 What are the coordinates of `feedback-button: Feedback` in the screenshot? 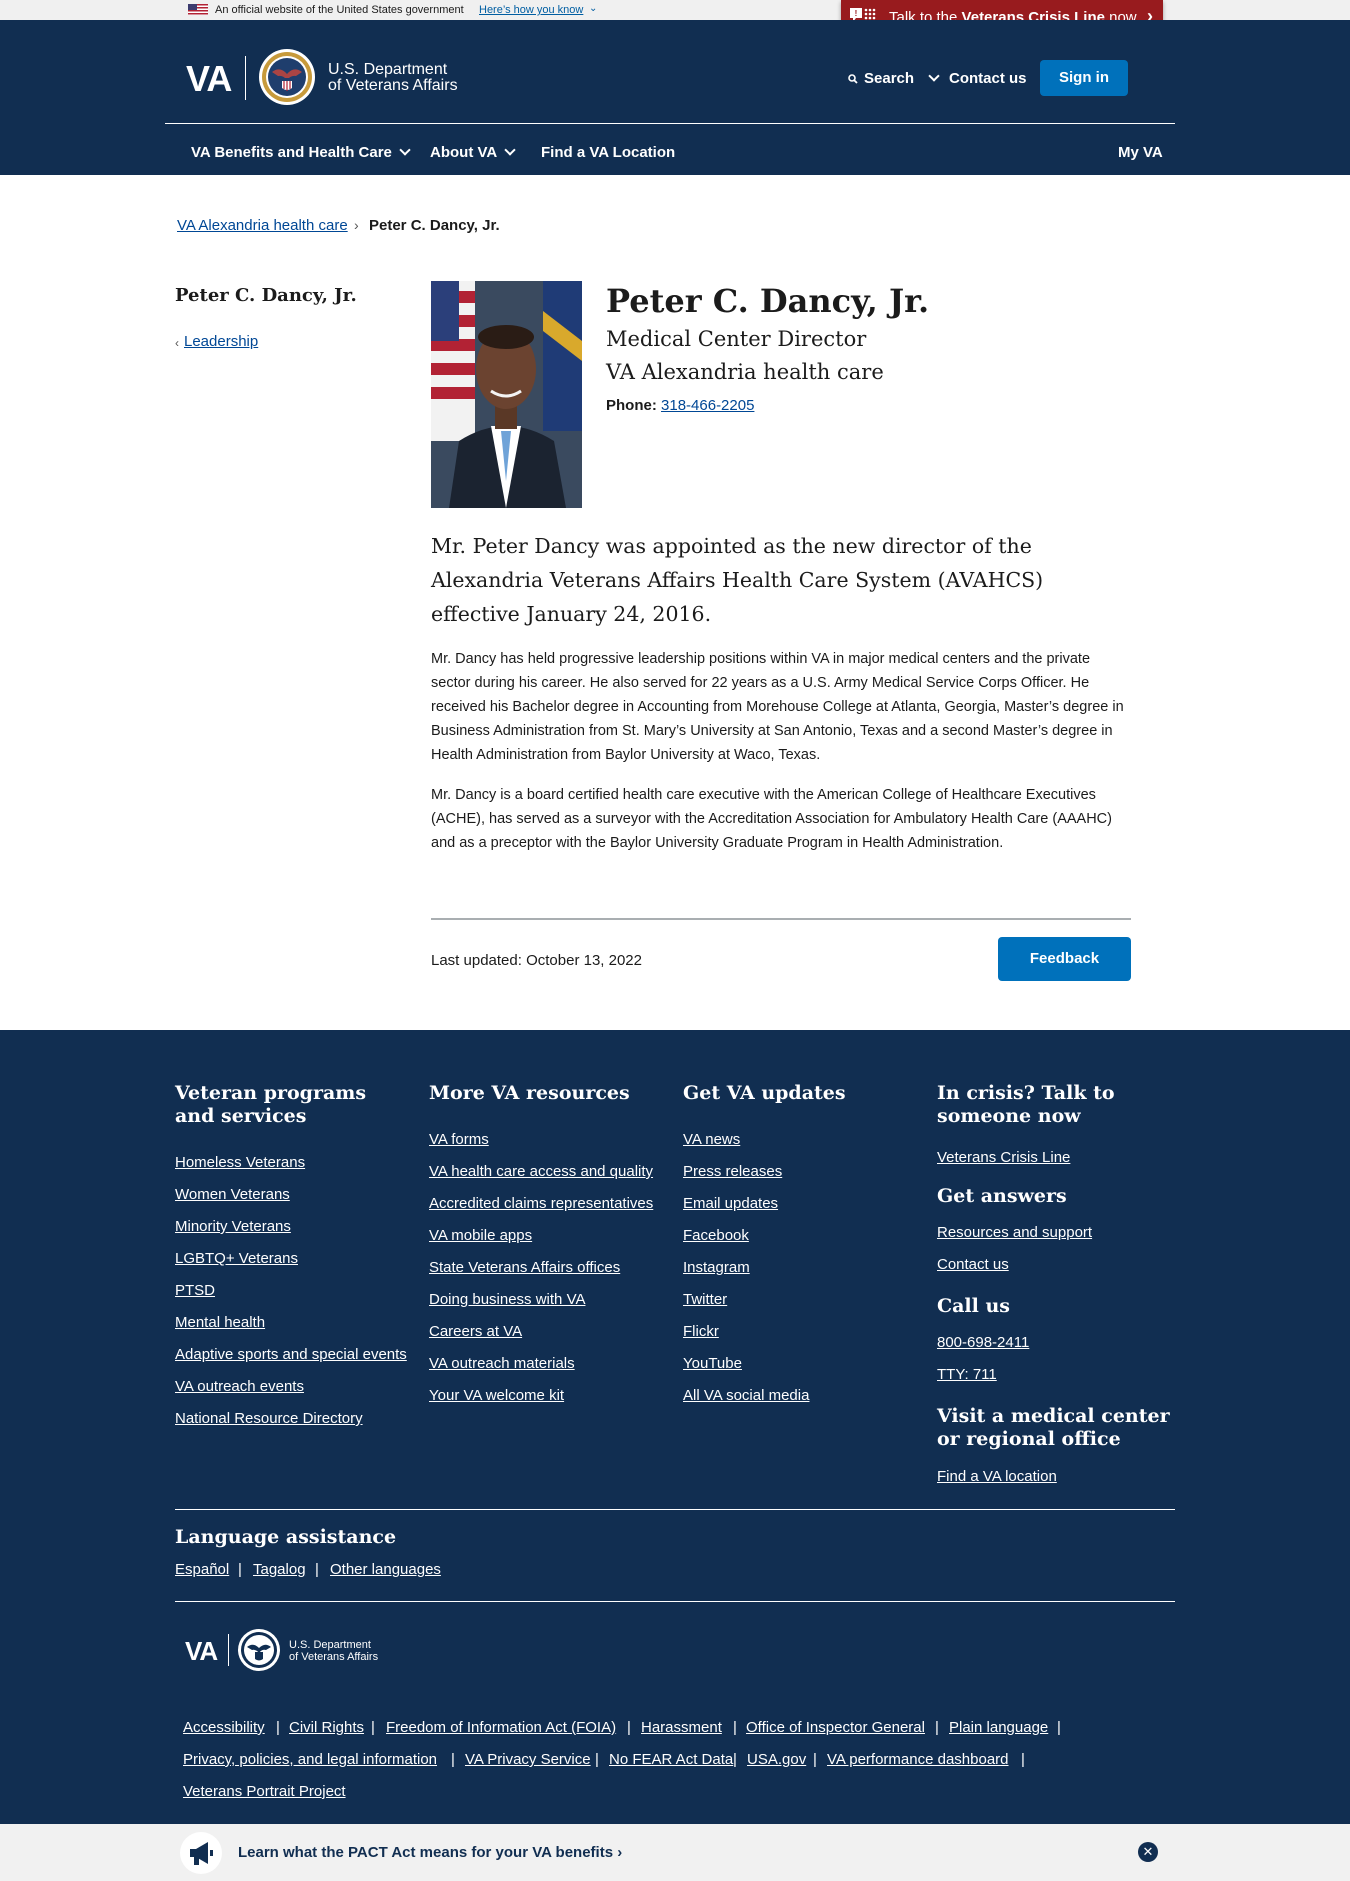 It's located at (1064, 959).